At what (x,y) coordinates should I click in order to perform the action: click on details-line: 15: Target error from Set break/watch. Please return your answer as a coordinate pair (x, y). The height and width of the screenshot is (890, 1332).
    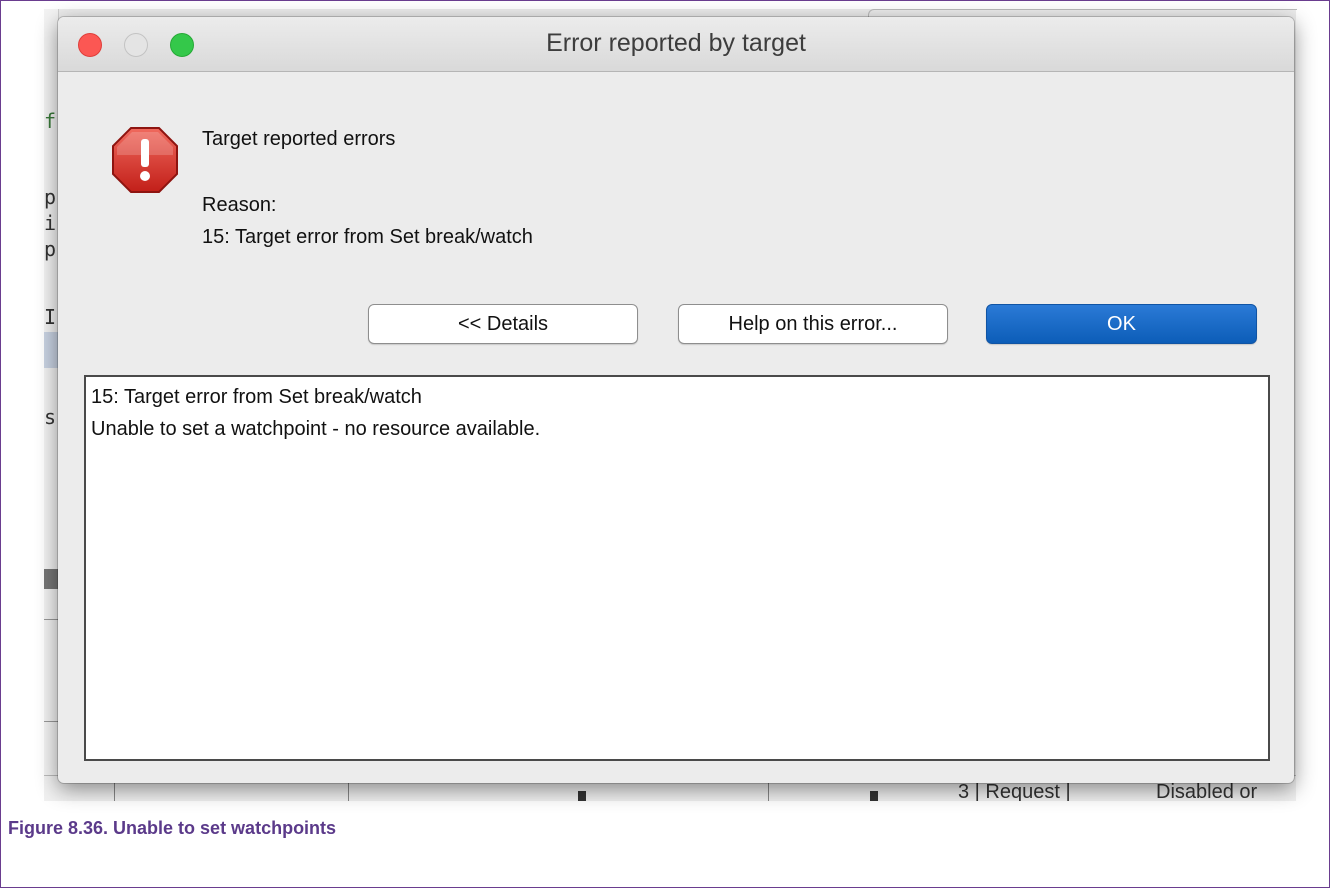
    Looking at the image, I should click on (256, 397).